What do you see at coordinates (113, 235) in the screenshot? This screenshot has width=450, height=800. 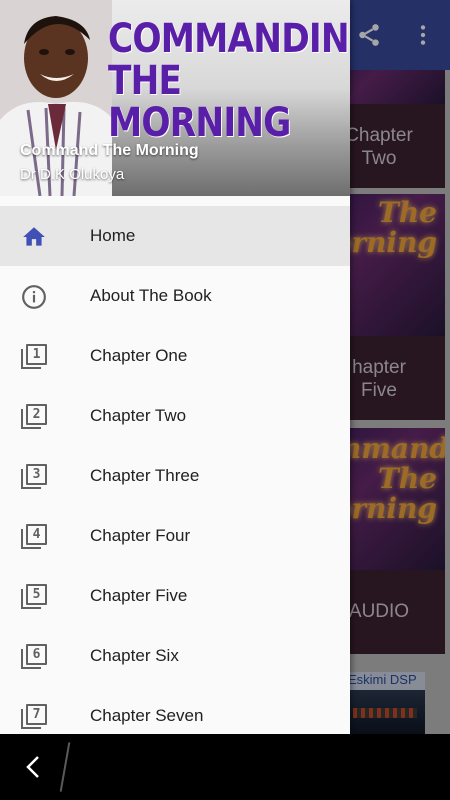 I see `menu-item-label: Home` at bounding box center [113, 235].